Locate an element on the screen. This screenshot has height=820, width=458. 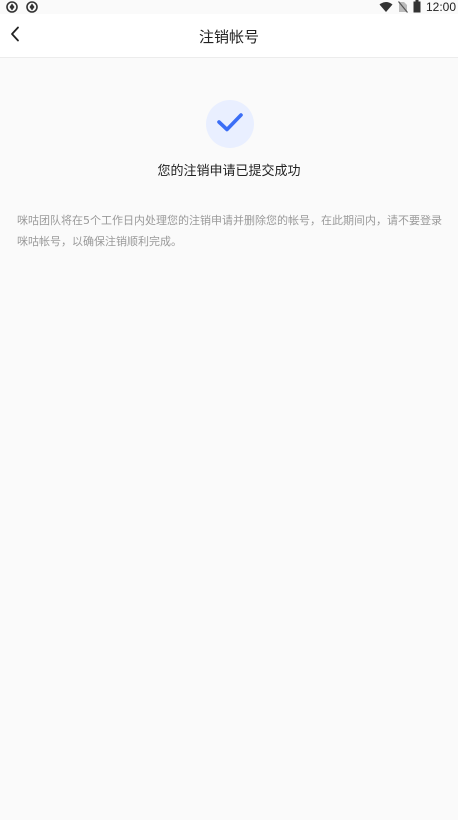
success-message: 您的注销申请已提交成功 is located at coordinates (229, 171).